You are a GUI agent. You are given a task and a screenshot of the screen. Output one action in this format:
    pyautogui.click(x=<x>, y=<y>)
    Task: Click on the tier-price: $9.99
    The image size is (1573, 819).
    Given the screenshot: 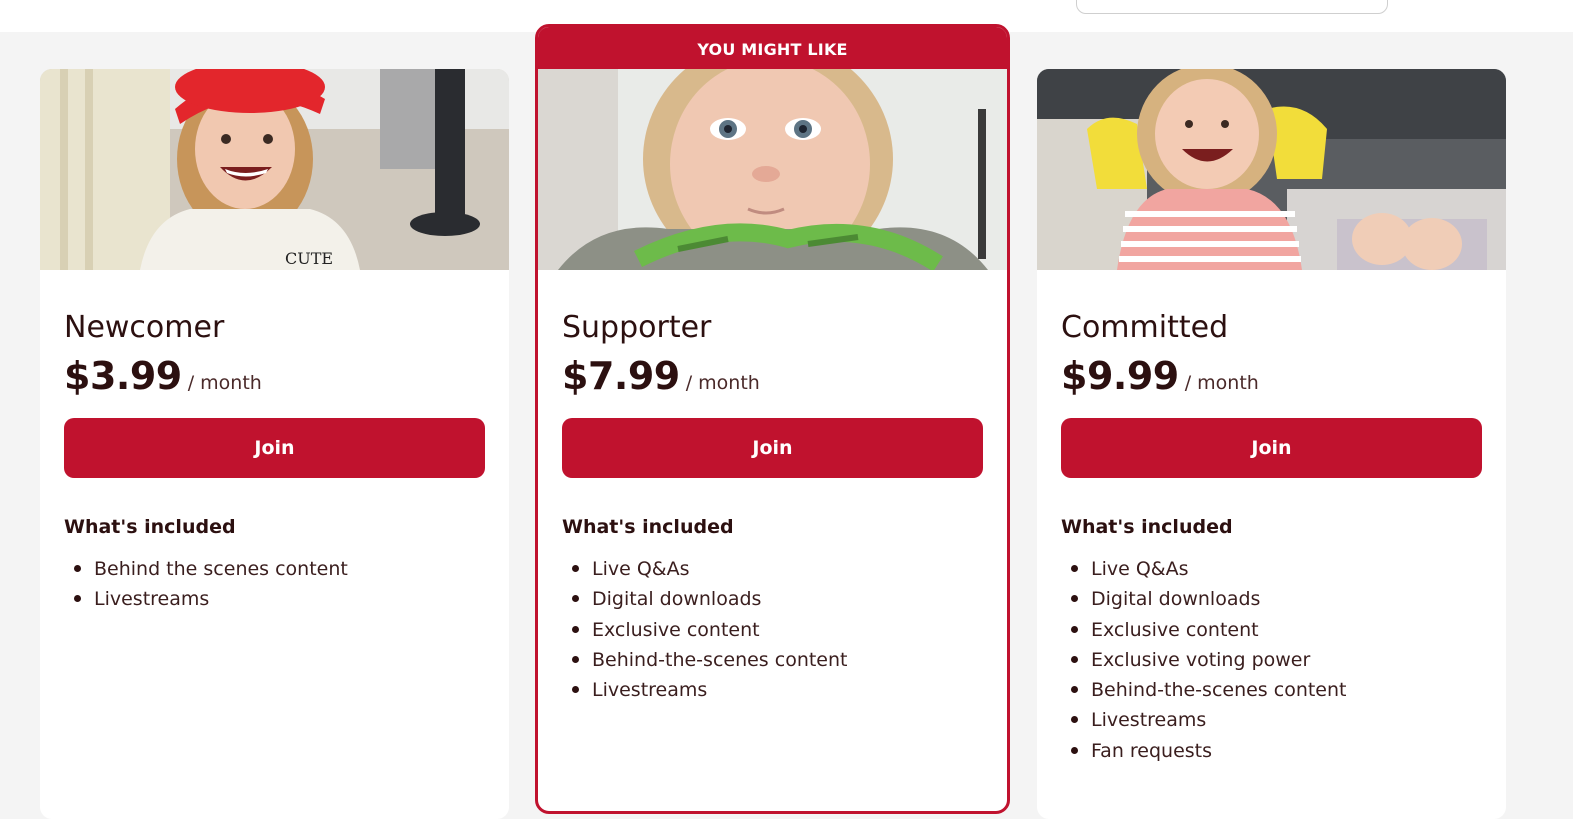 What is the action you would take?
    pyautogui.click(x=1120, y=376)
    